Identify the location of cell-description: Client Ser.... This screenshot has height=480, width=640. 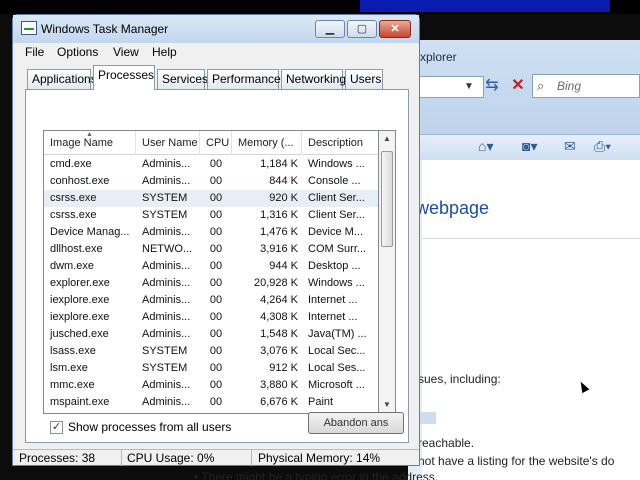
(336, 215).